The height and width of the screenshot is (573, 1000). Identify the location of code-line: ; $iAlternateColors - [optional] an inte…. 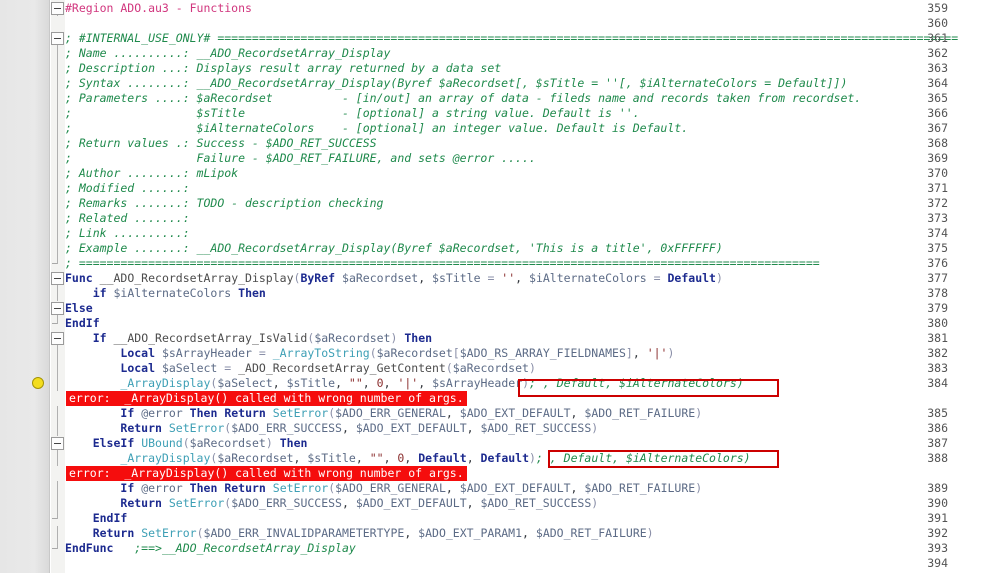
(376, 128).